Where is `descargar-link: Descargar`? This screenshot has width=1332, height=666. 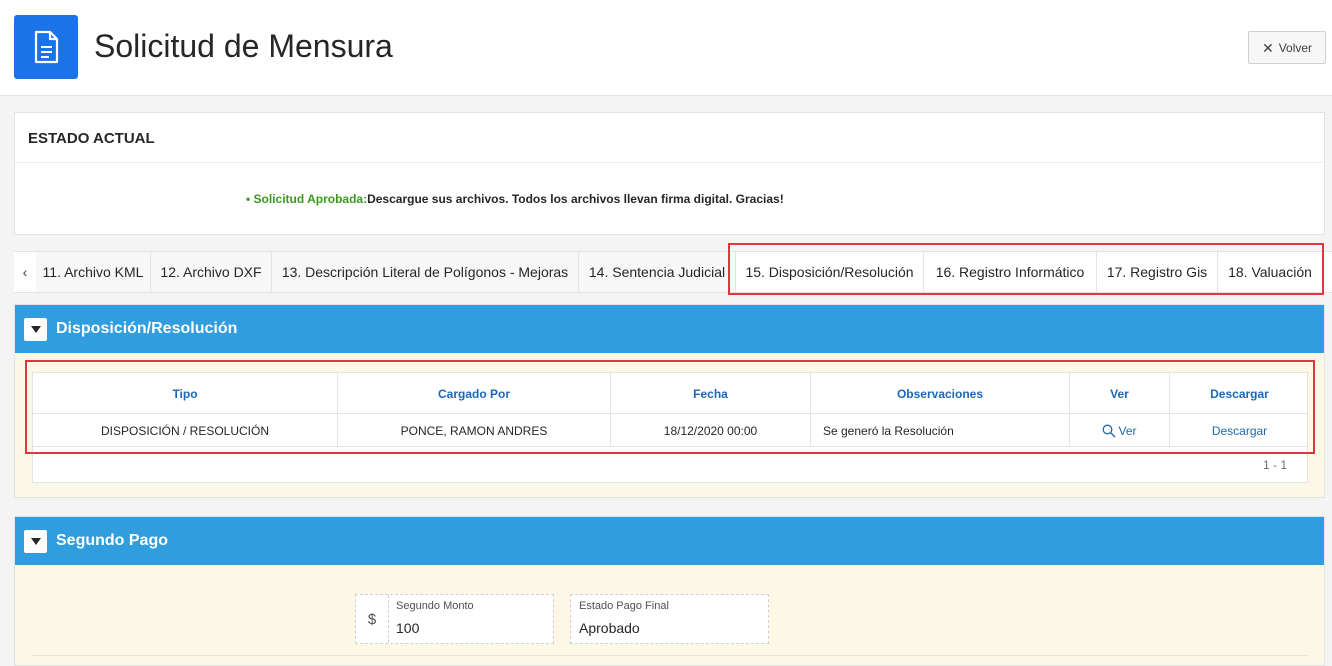 descargar-link: Descargar is located at coordinates (1239, 431).